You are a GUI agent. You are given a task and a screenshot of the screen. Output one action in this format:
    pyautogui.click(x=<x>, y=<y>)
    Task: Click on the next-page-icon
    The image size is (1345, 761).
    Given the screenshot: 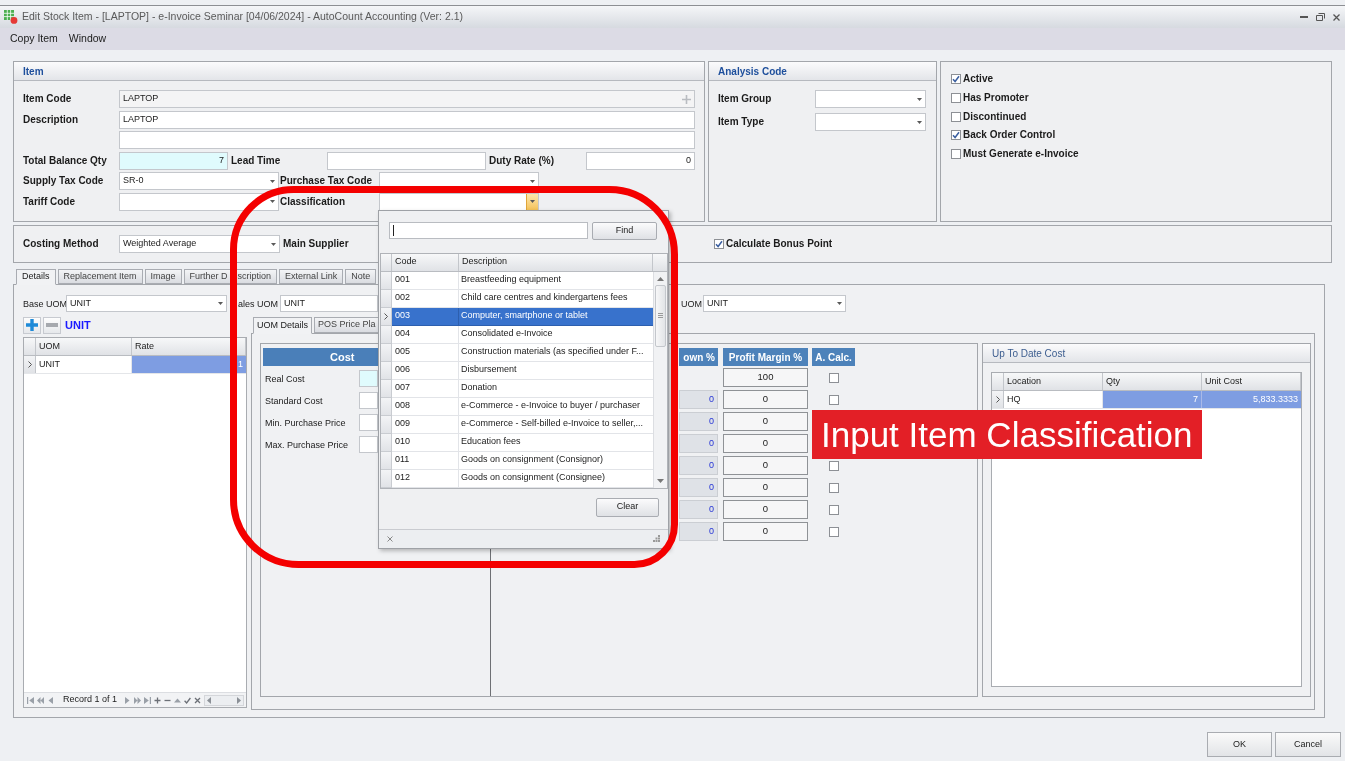 What is the action you would take?
    pyautogui.click(x=138, y=700)
    